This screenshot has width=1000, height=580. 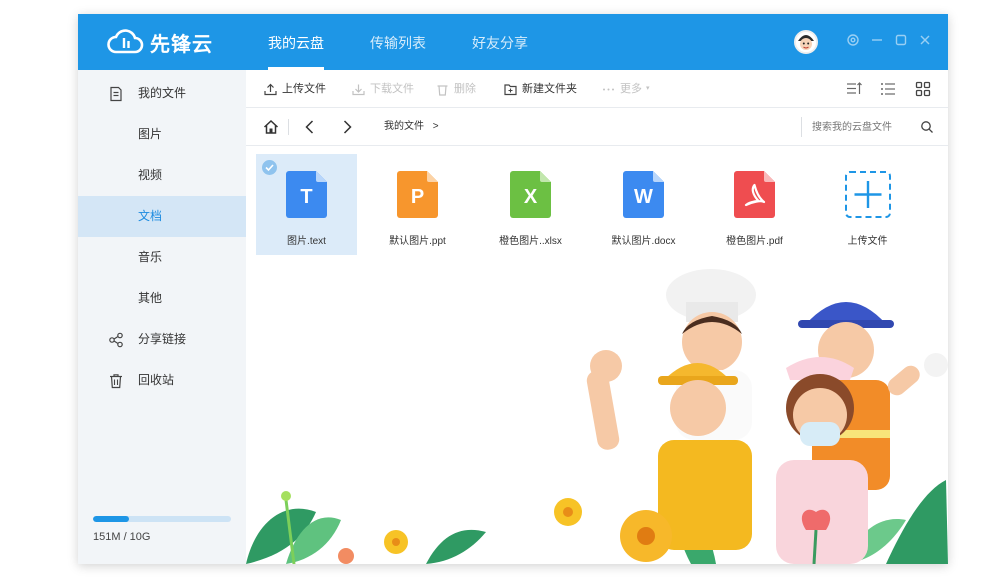 What do you see at coordinates (150, 134) in the screenshot?
I see `sidebar-item-label: 图片` at bounding box center [150, 134].